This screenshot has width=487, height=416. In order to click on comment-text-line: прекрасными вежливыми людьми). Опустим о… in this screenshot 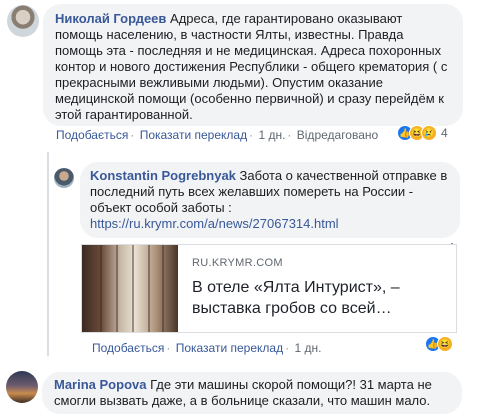, I will do `click(219, 82)`.